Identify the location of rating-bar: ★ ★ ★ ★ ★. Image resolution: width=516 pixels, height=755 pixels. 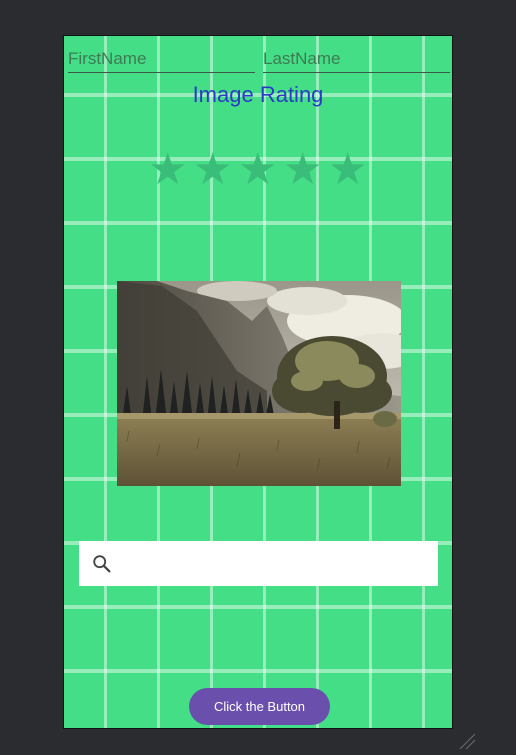
(257, 170).